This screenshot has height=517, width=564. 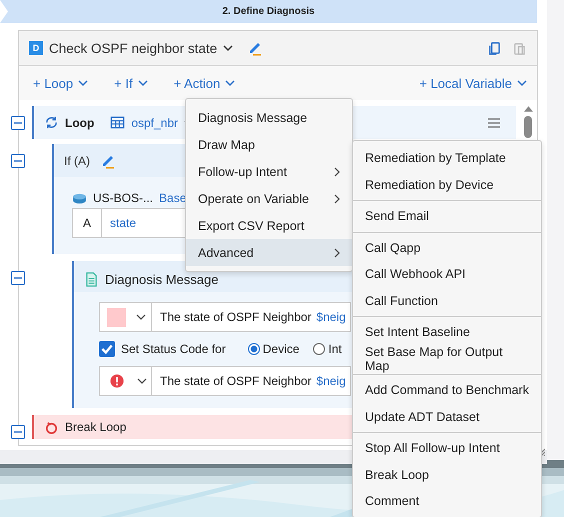 What do you see at coordinates (118, 122) in the screenshot?
I see `table-icon` at bounding box center [118, 122].